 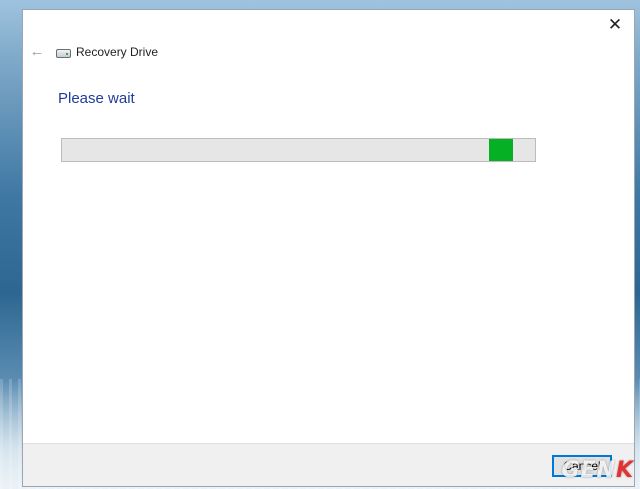 I want to click on back-button: ←, so click(x=37, y=52).